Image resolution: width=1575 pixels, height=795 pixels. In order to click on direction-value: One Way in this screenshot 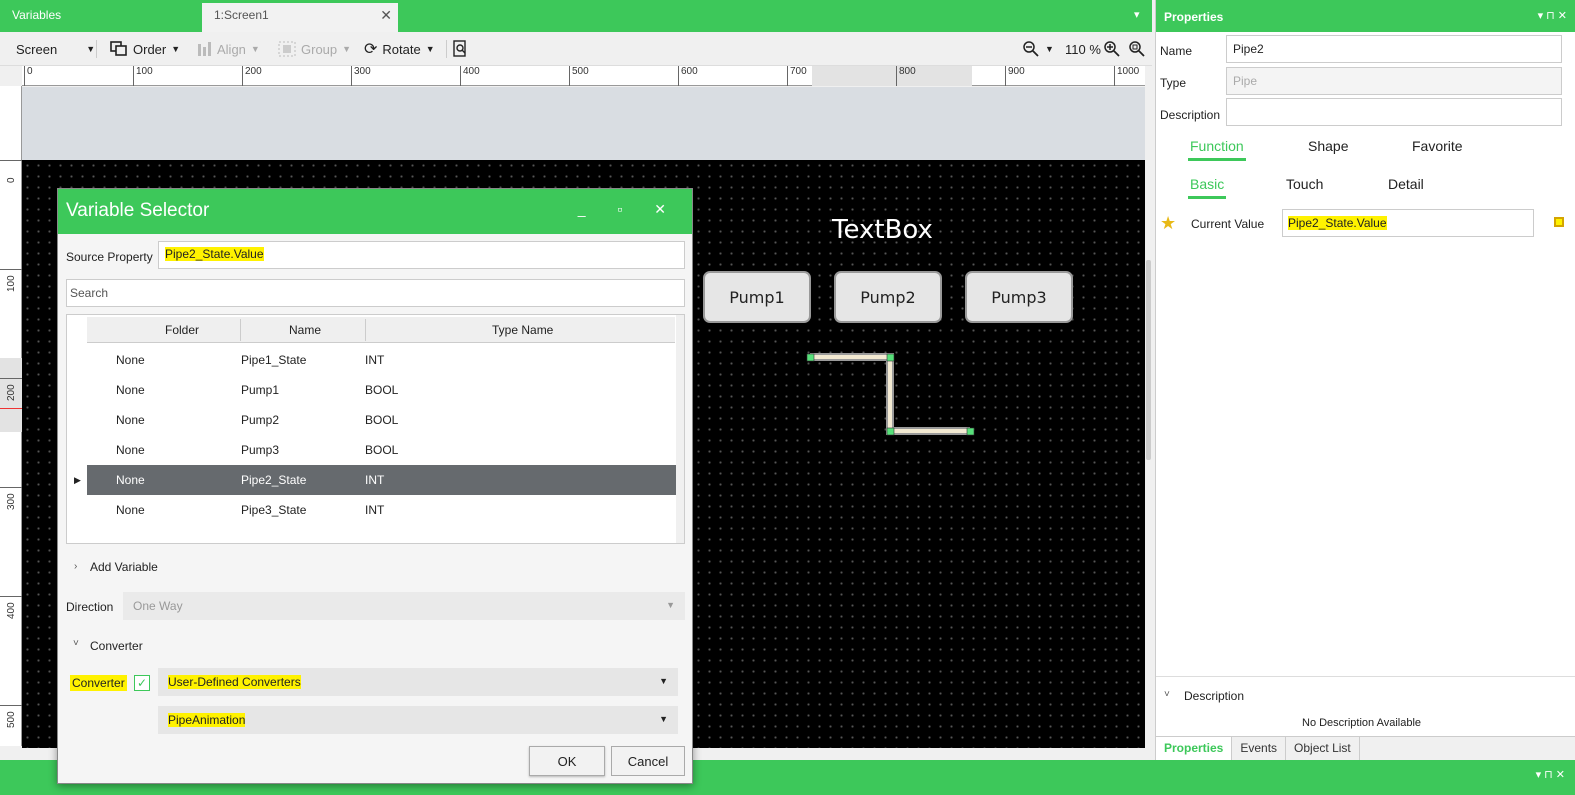, I will do `click(158, 606)`.